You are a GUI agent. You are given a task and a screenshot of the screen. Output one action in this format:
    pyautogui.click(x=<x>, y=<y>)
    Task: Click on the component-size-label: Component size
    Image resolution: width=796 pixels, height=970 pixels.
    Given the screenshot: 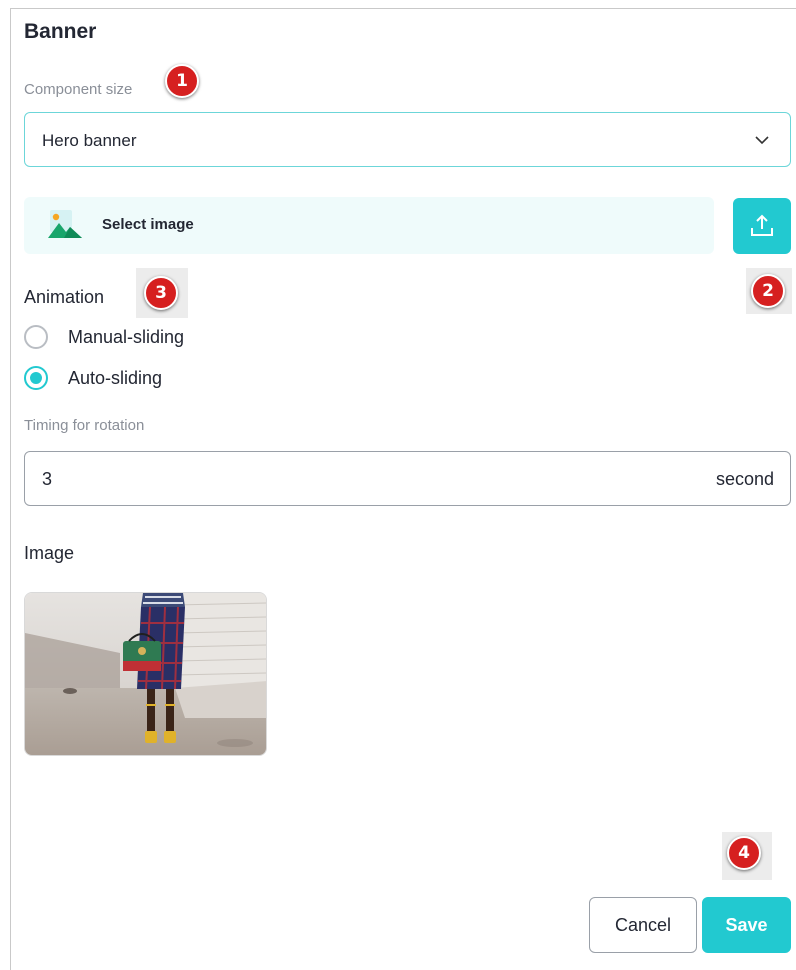 What is the action you would take?
    pyautogui.click(x=78, y=89)
    